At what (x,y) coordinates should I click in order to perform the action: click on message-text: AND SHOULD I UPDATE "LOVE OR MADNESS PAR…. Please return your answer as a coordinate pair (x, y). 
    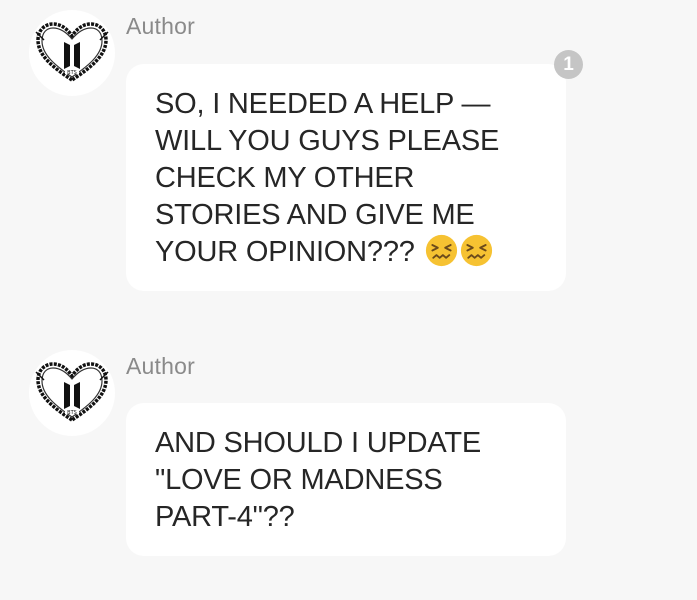
    Looking at the image, I should click on (318, 480).